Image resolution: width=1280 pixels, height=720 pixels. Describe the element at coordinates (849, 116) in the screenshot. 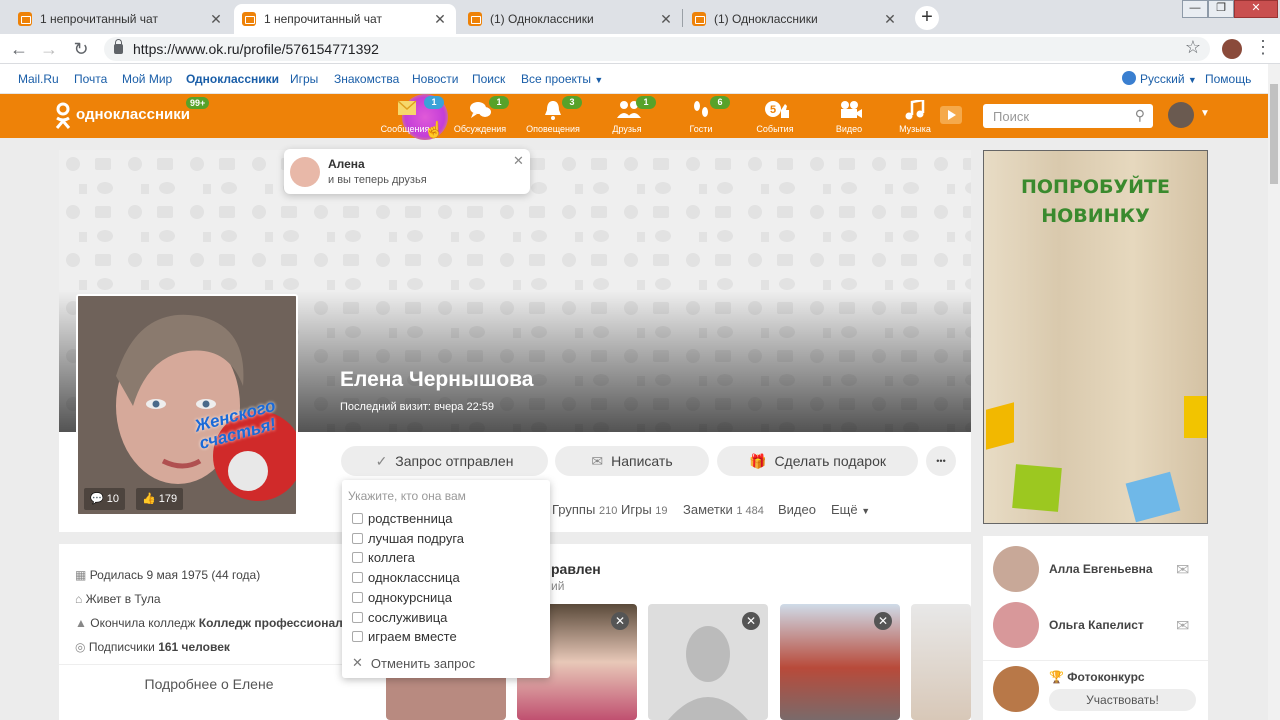

I see `nav-video: Видео` at that location.